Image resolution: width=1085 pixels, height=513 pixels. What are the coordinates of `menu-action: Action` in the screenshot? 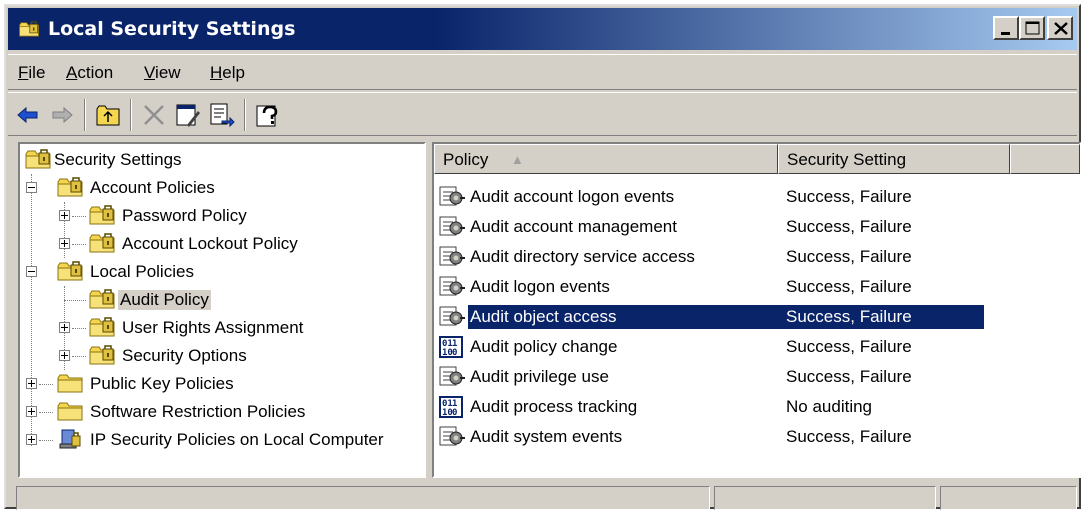 It's located at (89, 73).